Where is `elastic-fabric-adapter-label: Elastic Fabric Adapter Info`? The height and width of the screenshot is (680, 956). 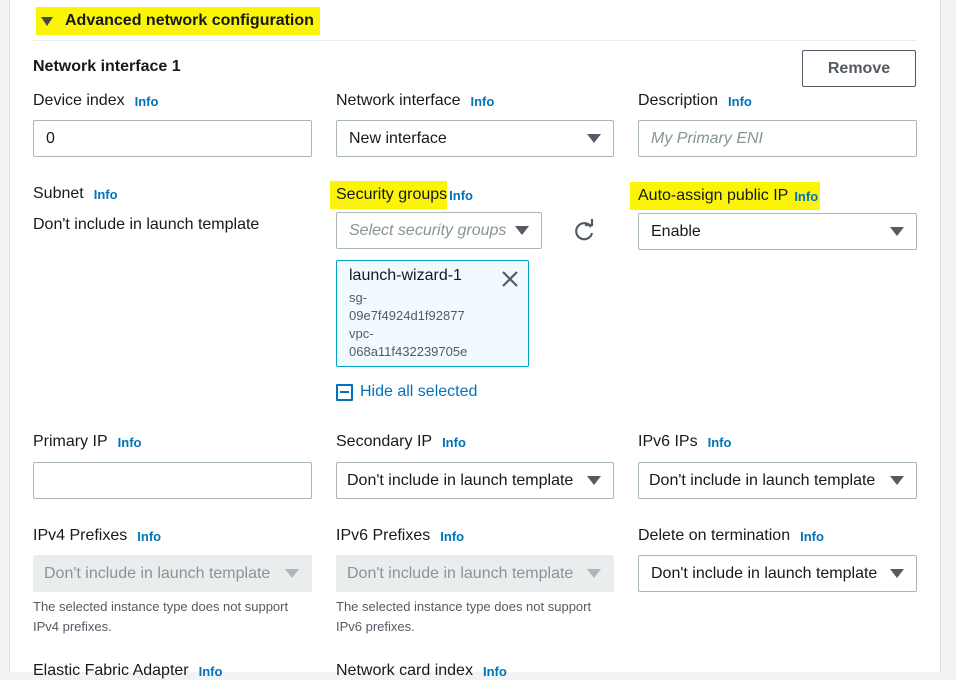 elastic-fabric-adapter-label: Elastic Fabric Adapter Info is located at coordinates (128, 670).